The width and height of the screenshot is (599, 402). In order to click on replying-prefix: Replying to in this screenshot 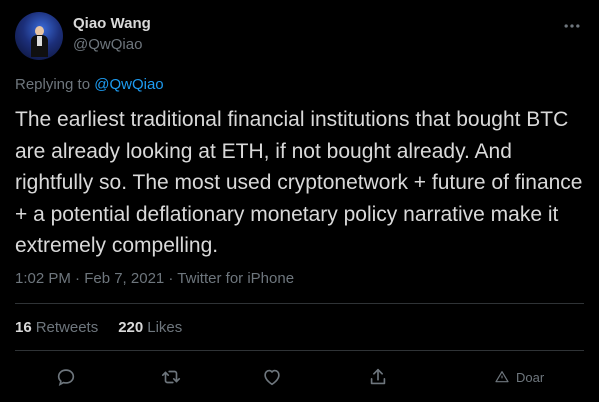, I will do `click(55, 84)`.